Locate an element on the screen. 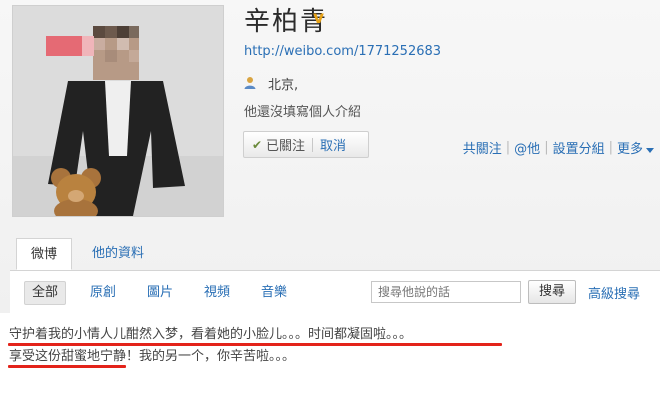 The width and height of the screenshot is (660, 416). post-text-line: 享受这份甜蜜地宁静！我的另一个，你辛苦啦。。。 is located at coordinates (152, 356).